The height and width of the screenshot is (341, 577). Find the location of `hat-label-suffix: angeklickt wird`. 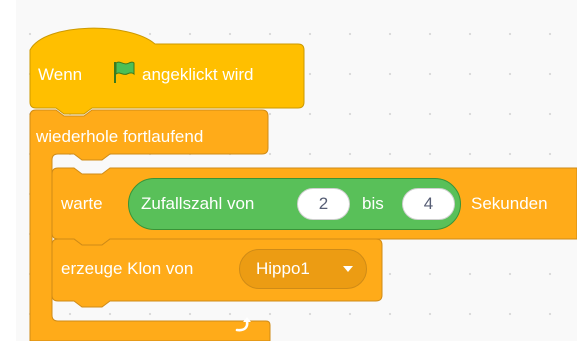

hat-label-suffix: angeklickt wird is located at coordinates (198, 74).